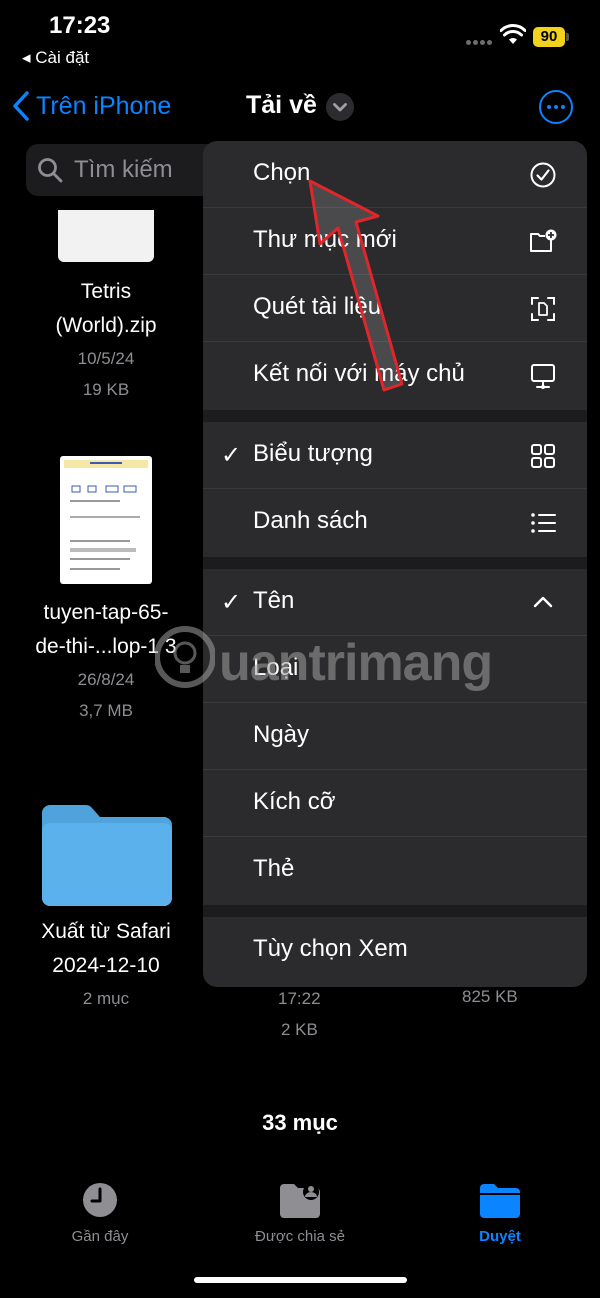  I want to click on menu-item-view-options: Tùy chọn Xem, so click(395, 952).